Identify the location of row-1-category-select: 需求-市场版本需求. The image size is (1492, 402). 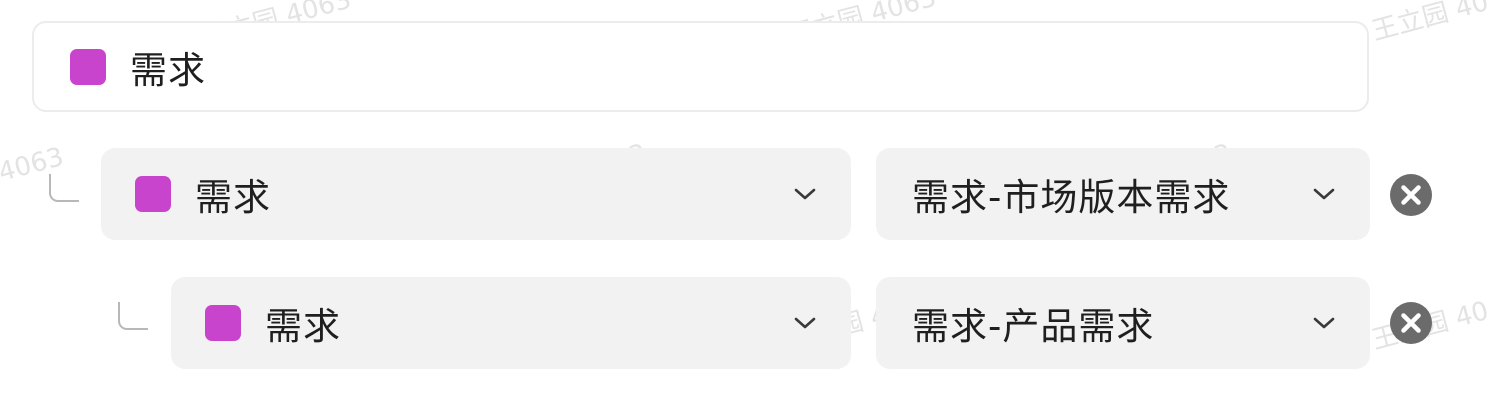
(1123, 194).